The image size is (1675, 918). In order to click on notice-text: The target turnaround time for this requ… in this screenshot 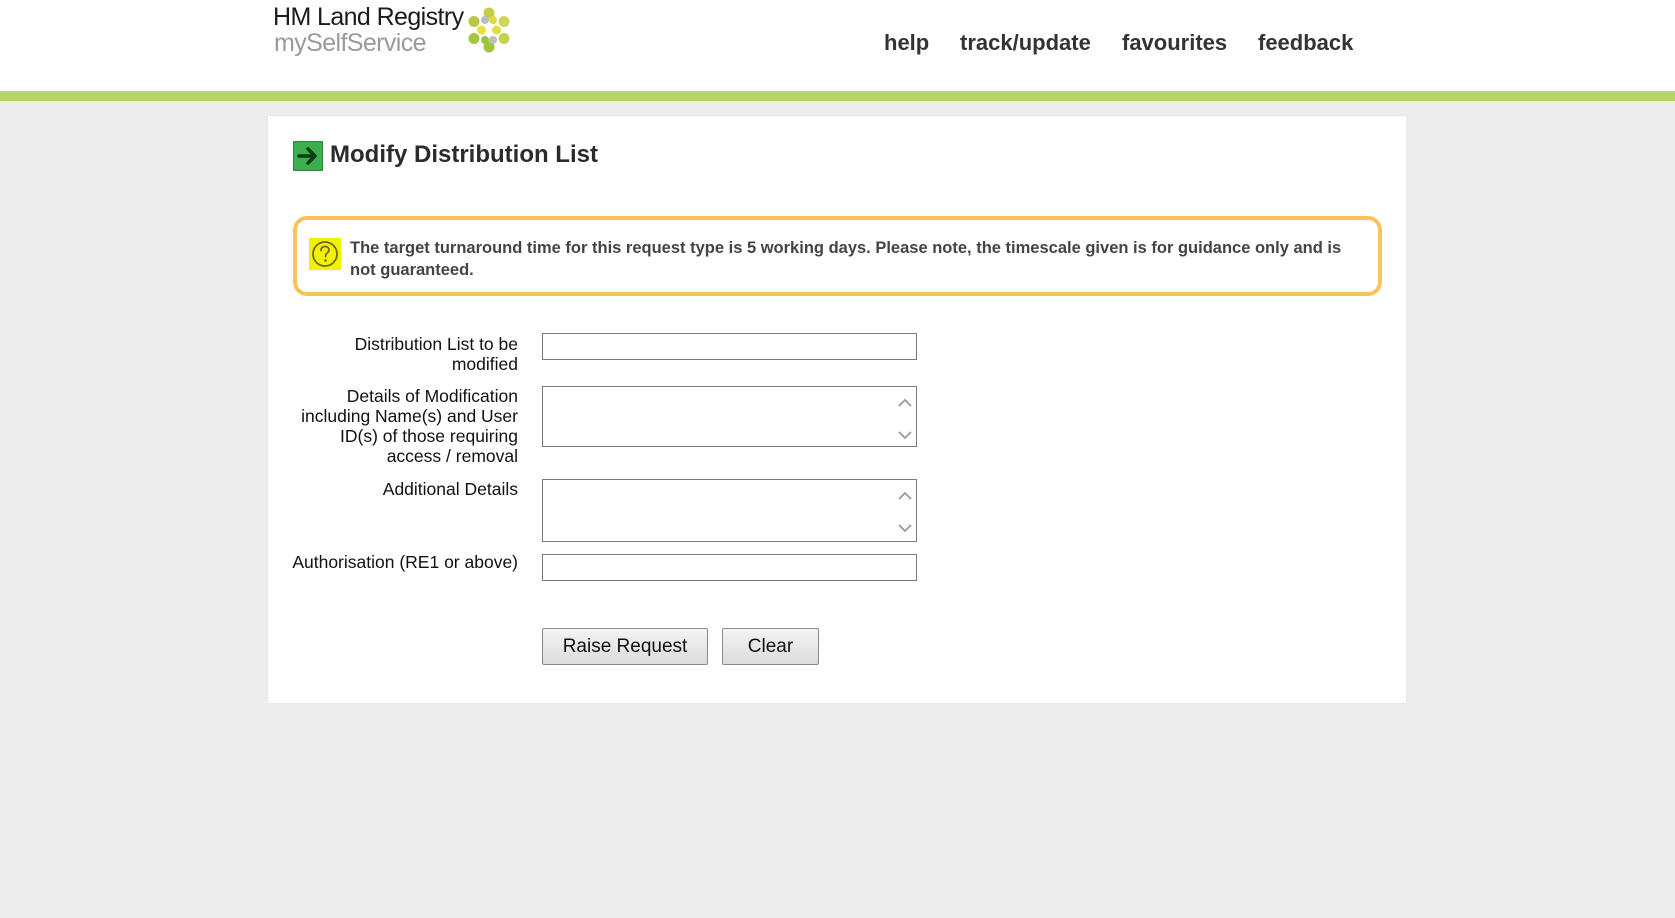, I will do `click(846, 259)`.